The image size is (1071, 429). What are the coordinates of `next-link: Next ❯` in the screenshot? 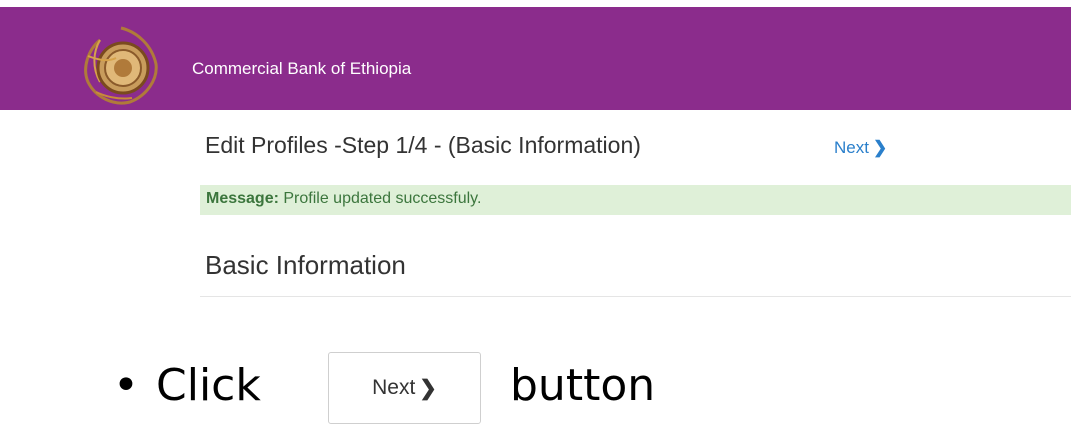 It's located at (860, 148).